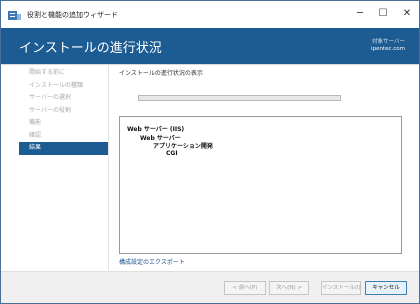  What do you see at coordinates (383, 14) in the screenshot?
I see `maximize-icon: ☐` at bounding box center [383, 14].